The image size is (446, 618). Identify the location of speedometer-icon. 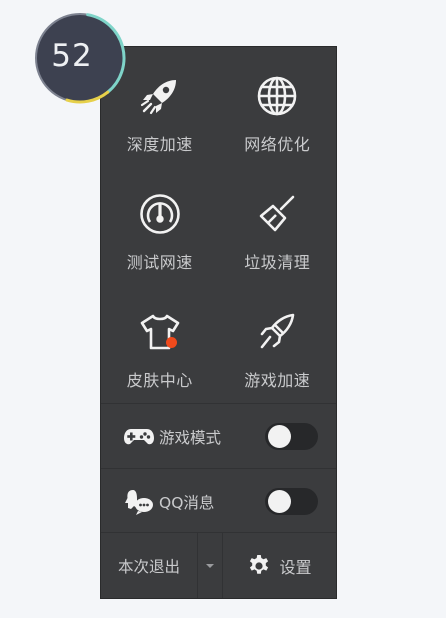
(160, 214).